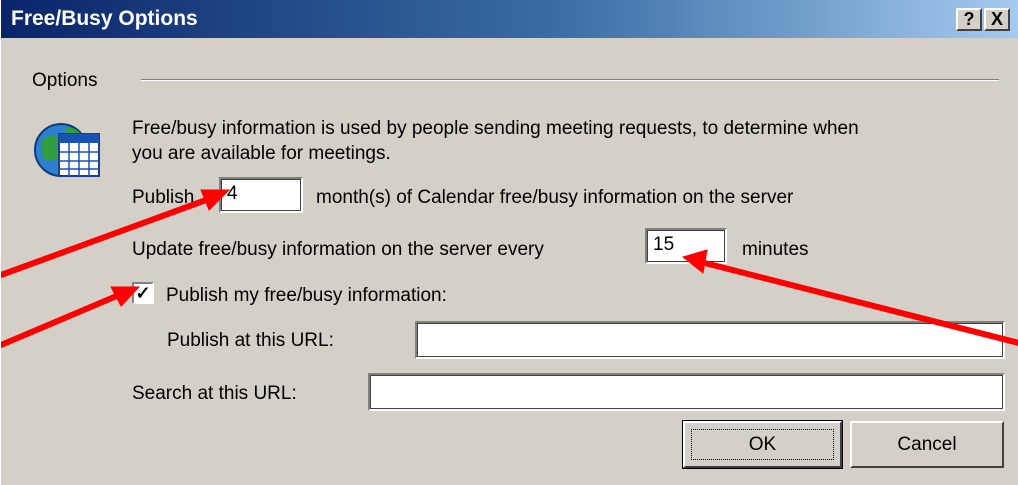  Describe the element at coordinates (67, 150) in the screenshot. I see `calendar-globe-icon` at that location.